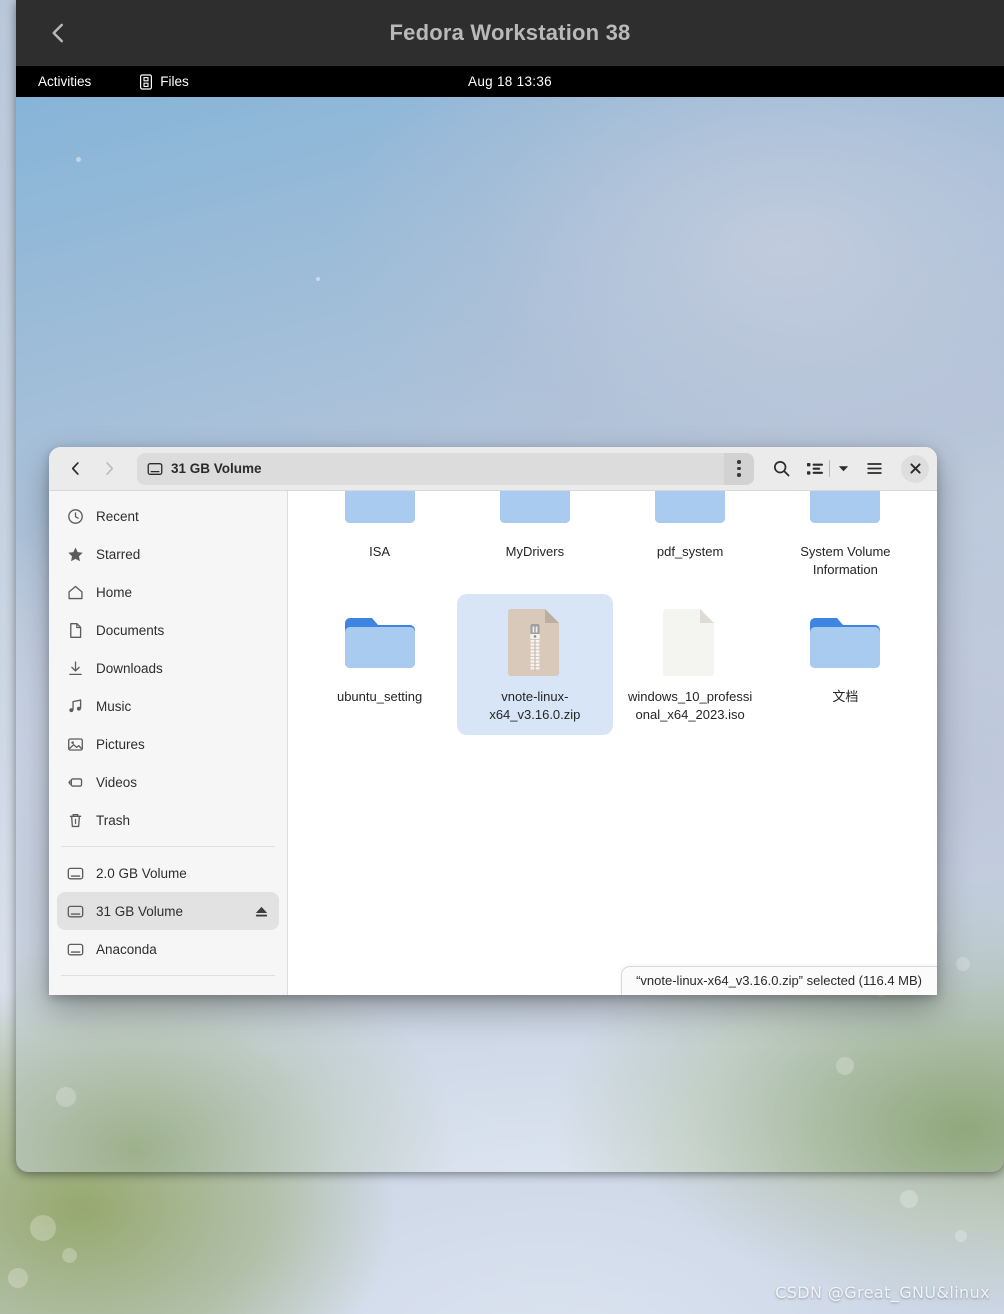 This screenshot has height=1314, width=1004. What do you see at coordinates (117, 516) in the screenshot?
I see `sidebar-item-label: Recent` at bounding box center [117, 516].